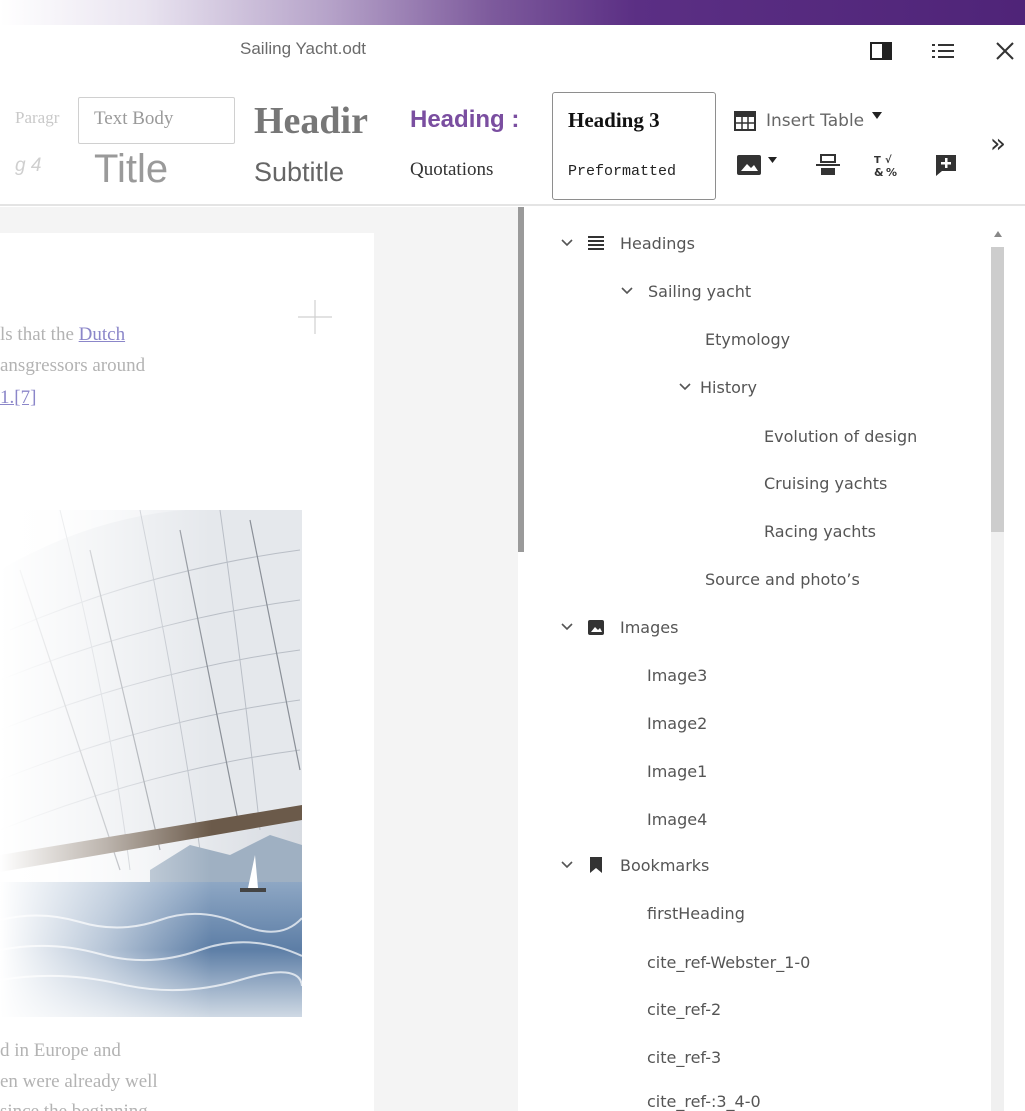 This screenshot has width=1025, height=1111. Describe the element at coordinates (102, 334) in the screenshot. I see `document-link: Dutch` at that location.